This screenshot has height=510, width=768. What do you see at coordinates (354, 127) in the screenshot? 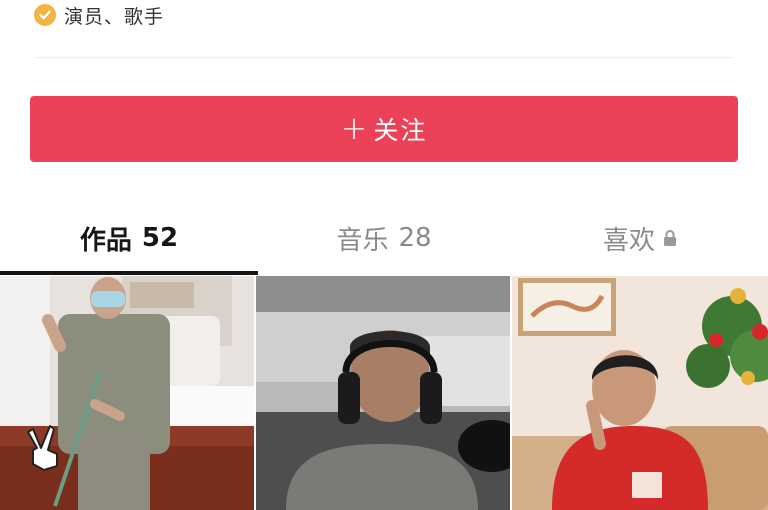
I see `plus-icon: +` at bounding box center [354, 127].